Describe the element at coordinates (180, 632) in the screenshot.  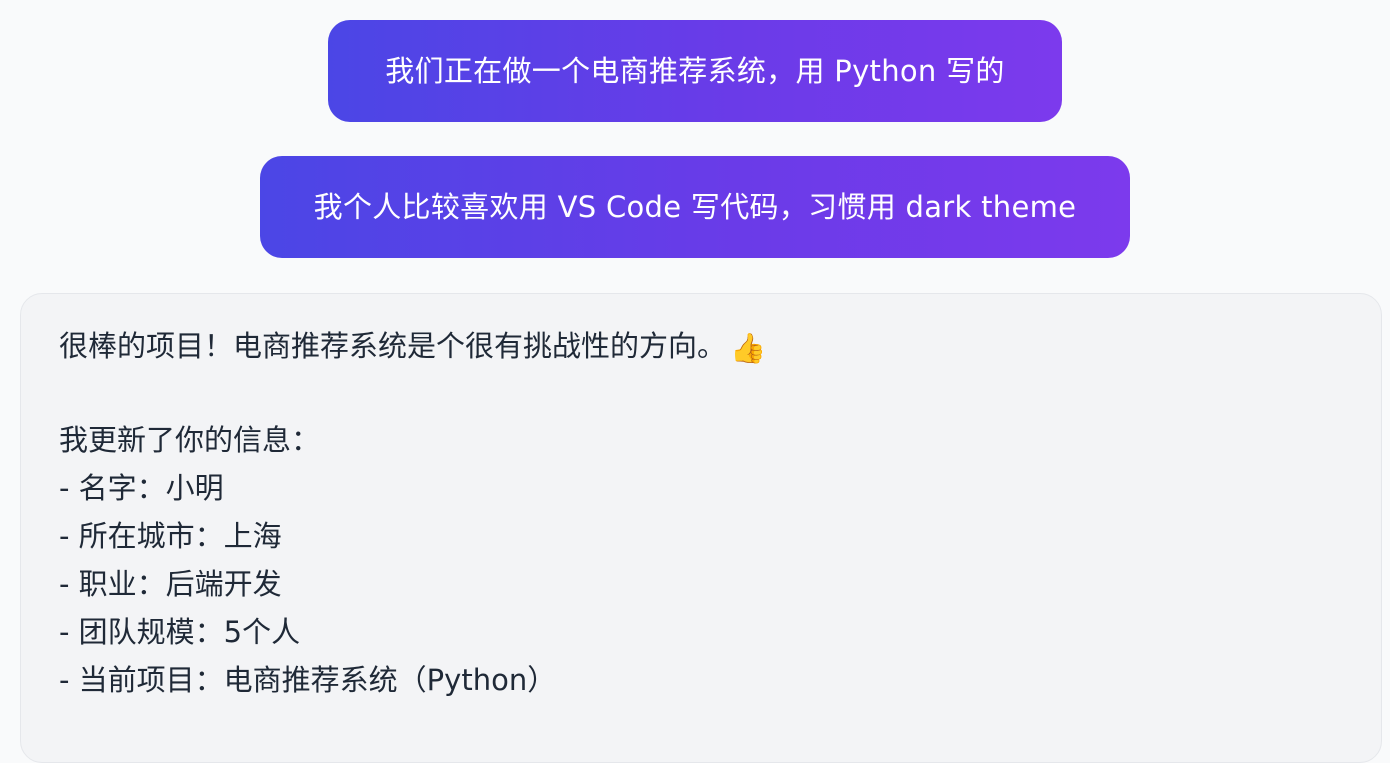
I see `info-item-team-size: - 团队规模：5个人` at that location.